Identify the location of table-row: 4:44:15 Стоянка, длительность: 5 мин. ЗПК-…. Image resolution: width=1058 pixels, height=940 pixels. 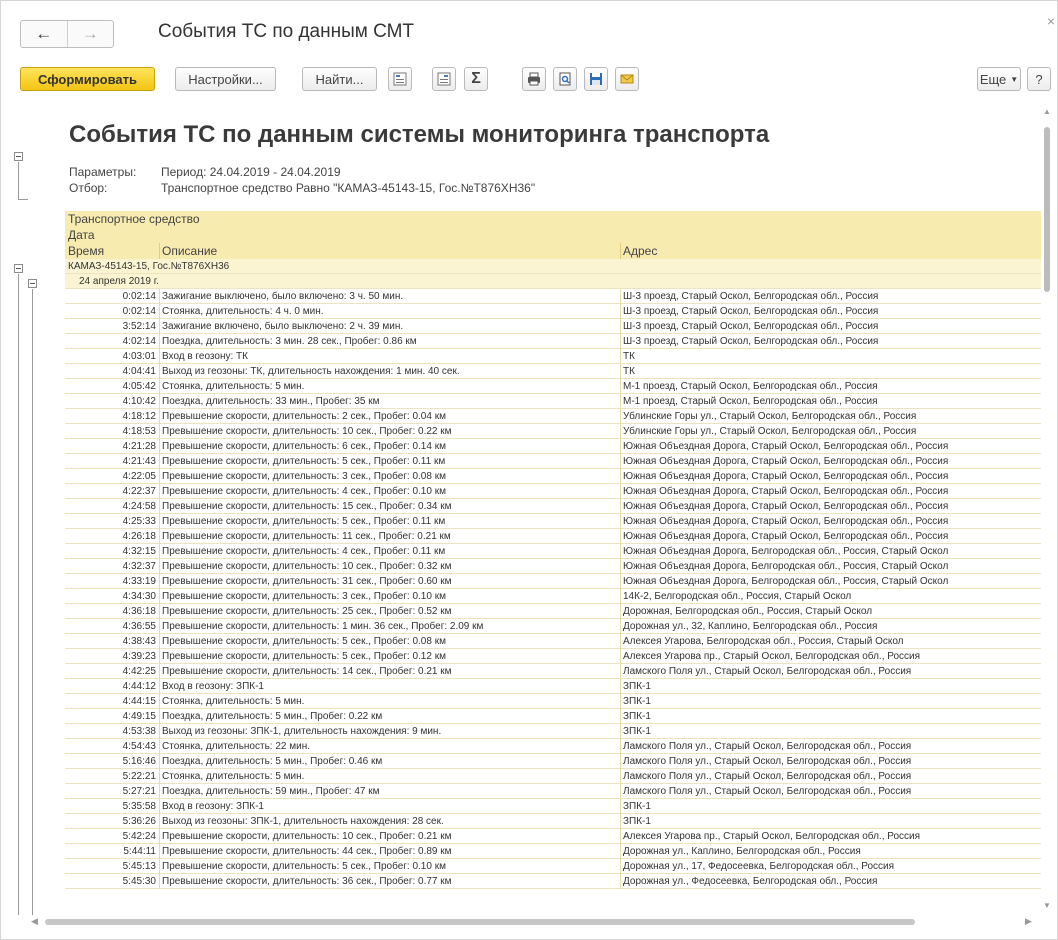
(553, 701).